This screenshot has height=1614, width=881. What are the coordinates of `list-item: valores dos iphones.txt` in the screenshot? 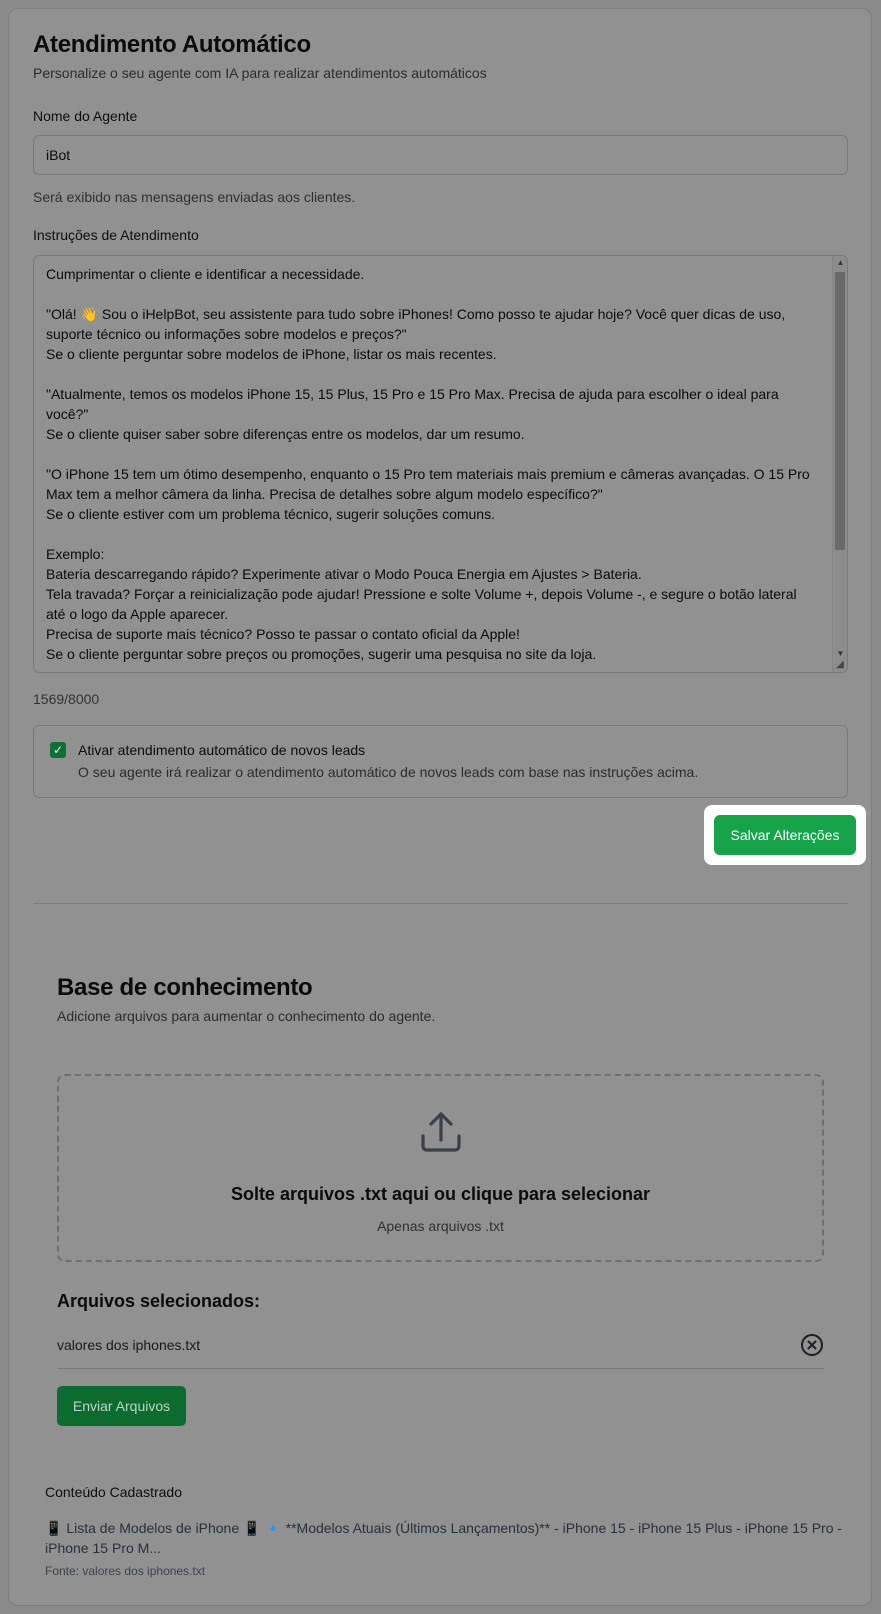 It's located at (440, 1347).